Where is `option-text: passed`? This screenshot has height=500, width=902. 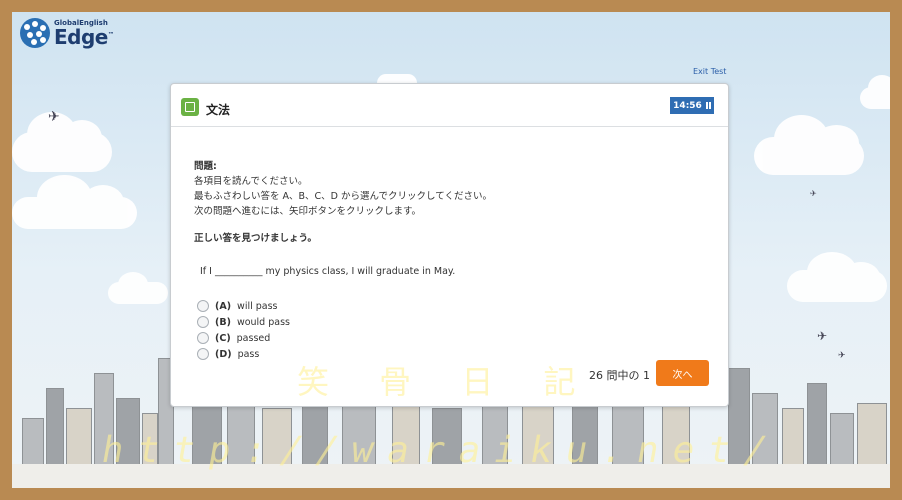
option-text: passed is located at coordinates (253, 338).